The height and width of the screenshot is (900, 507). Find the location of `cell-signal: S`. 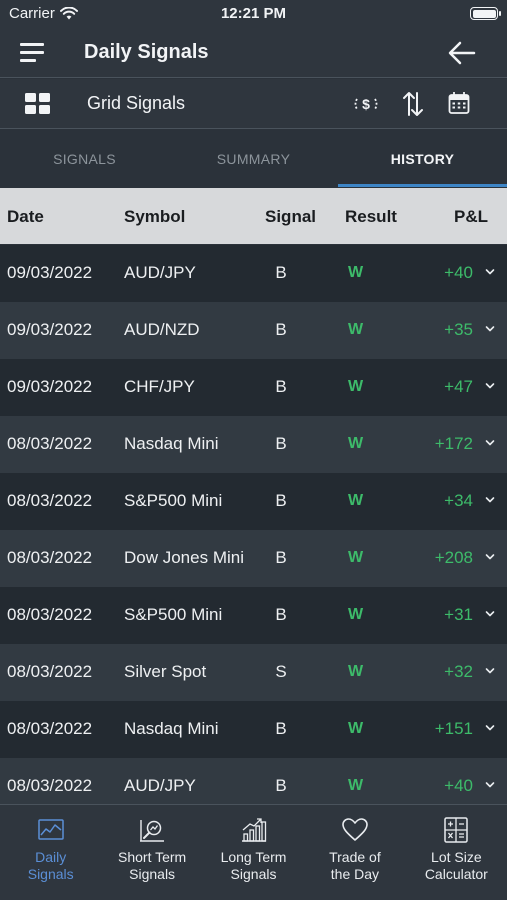

cell-signal: S is located at coordinates (281, 671).